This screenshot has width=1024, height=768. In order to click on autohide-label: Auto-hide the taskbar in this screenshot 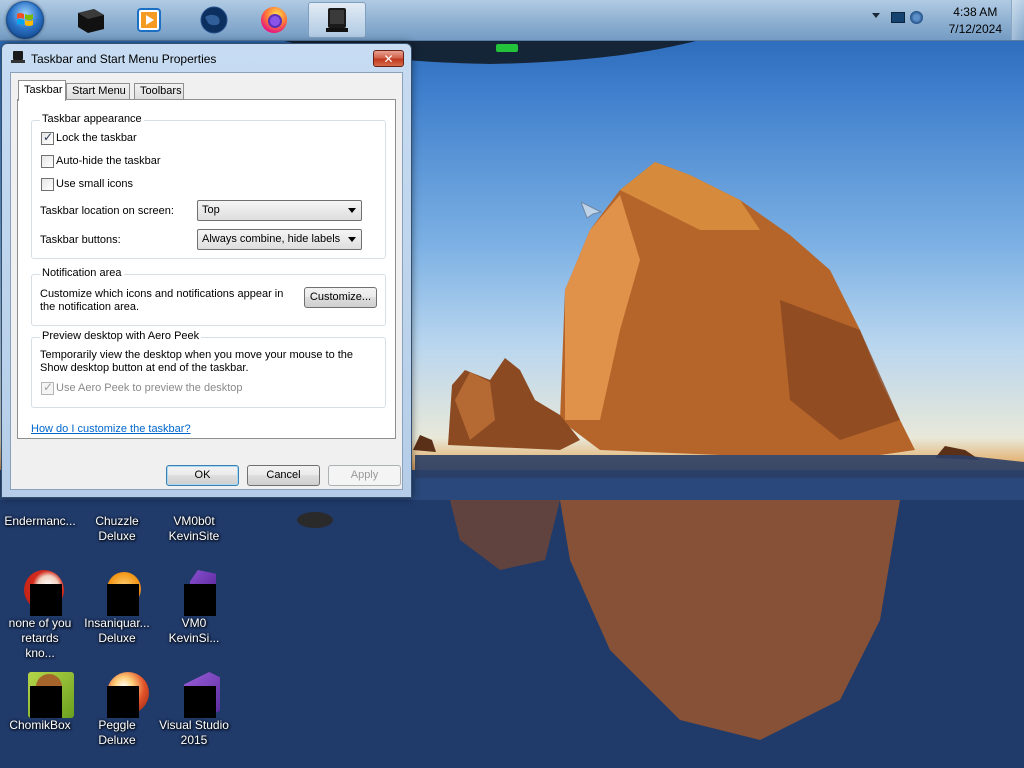, I will do `click(108, 161)`.